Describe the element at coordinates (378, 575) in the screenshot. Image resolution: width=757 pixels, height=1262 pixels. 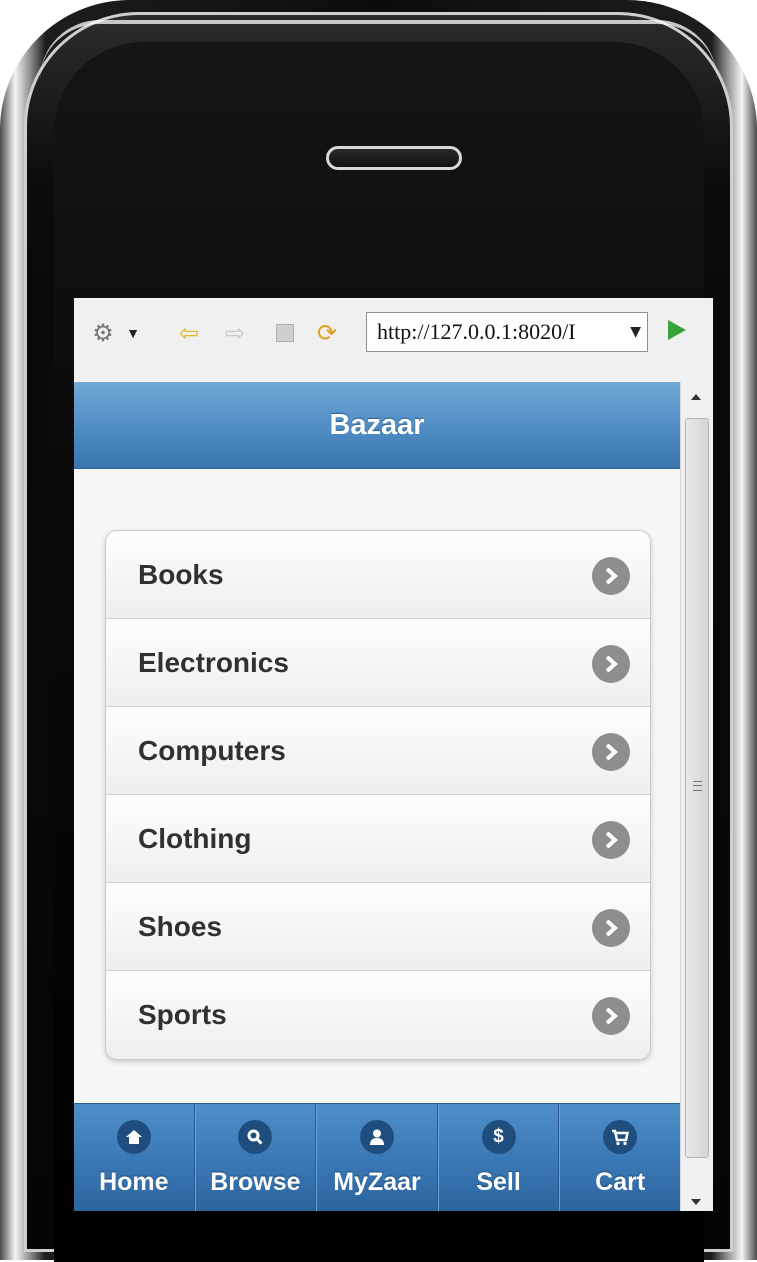
I see `list-item-books: Books` at that location.